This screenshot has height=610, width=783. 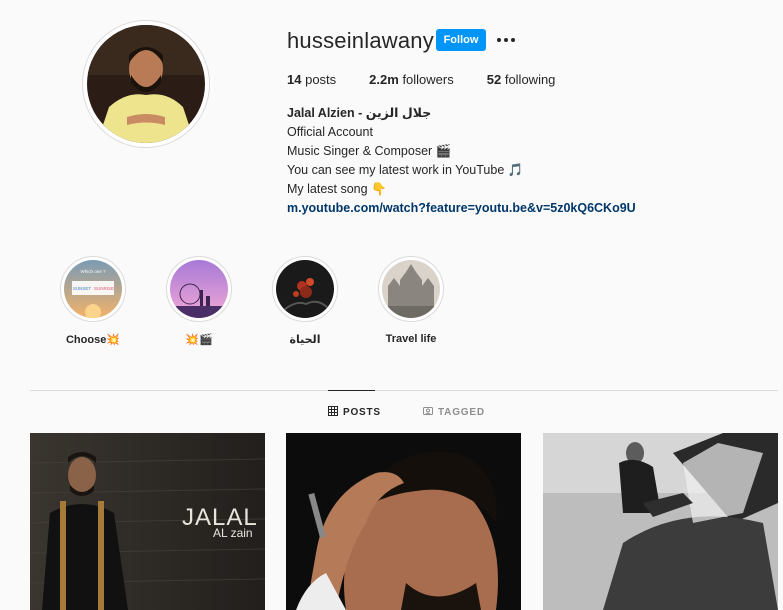 I want to click on highlight-item: Travel life, so click(x=411, y=301).